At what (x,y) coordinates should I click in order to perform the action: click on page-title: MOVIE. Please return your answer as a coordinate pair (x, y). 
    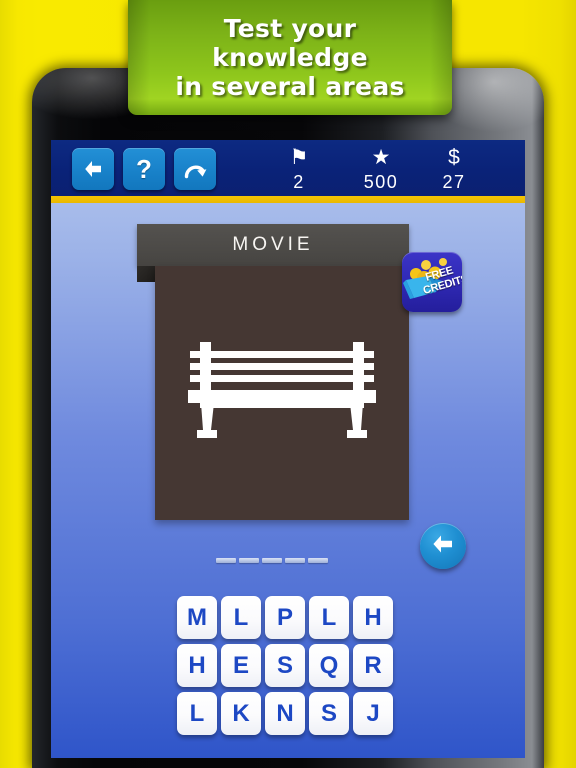
    Looking at the image, I should click on (273, 244).